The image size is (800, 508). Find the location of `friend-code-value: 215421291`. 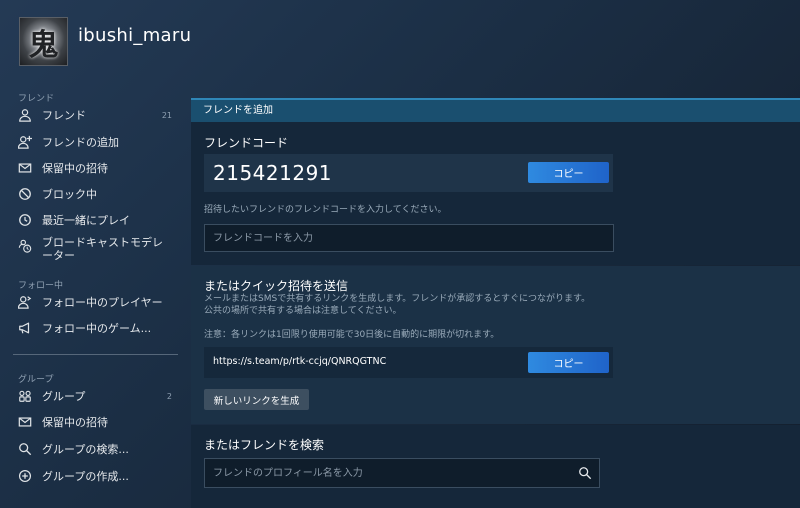

friend-code-value: 215421291 is located at coordinates (273, 173).